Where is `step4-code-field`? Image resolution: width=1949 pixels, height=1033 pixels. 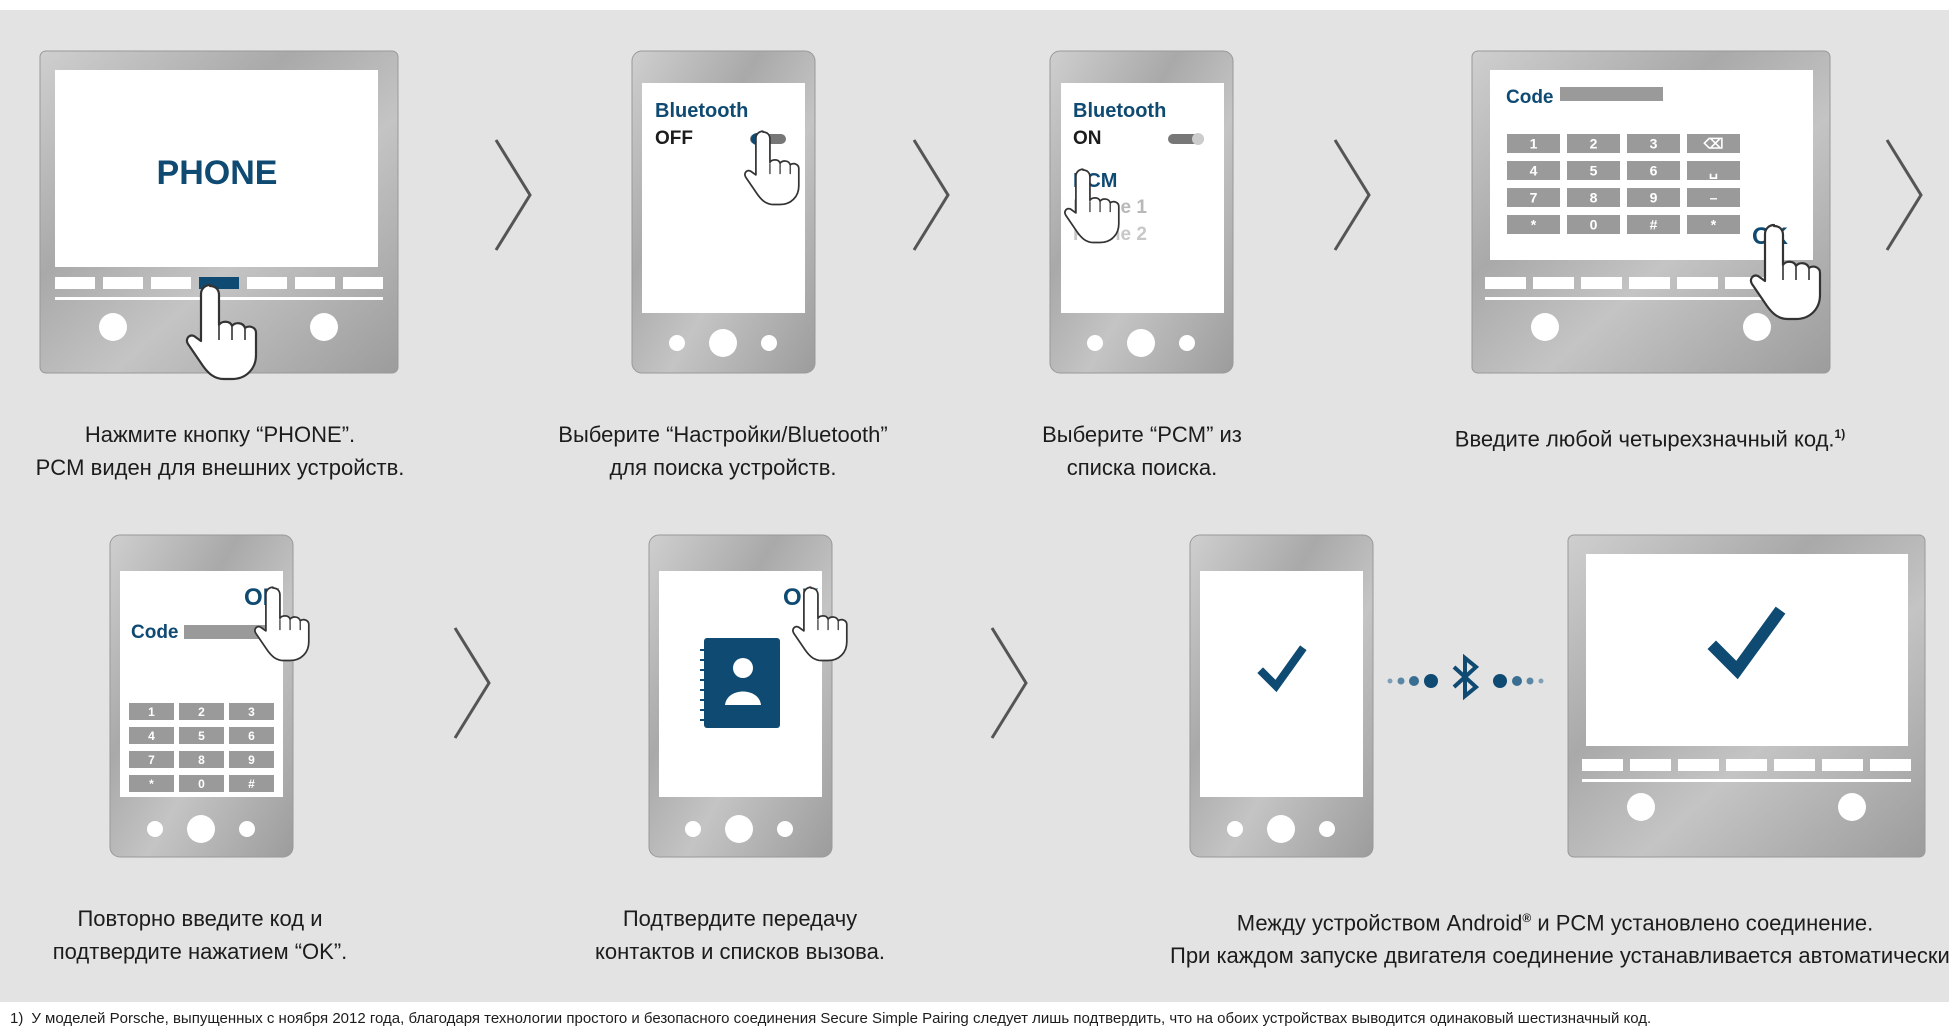
step4-code-field is located at coordinates (1611, 94).